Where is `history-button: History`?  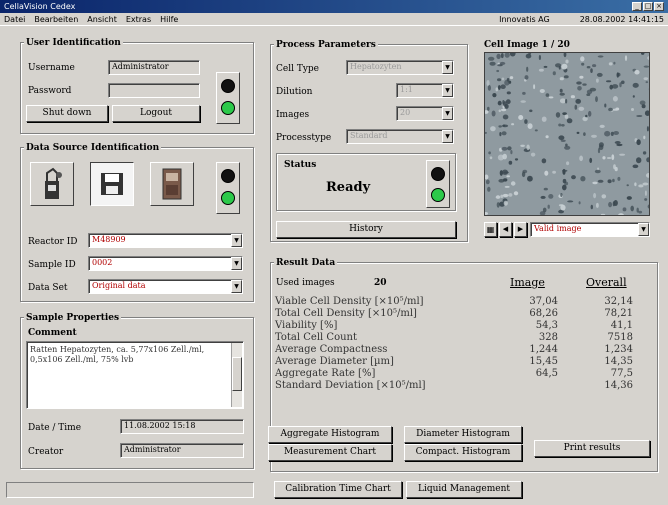 history-button: History is located at coordinates (366, 229).